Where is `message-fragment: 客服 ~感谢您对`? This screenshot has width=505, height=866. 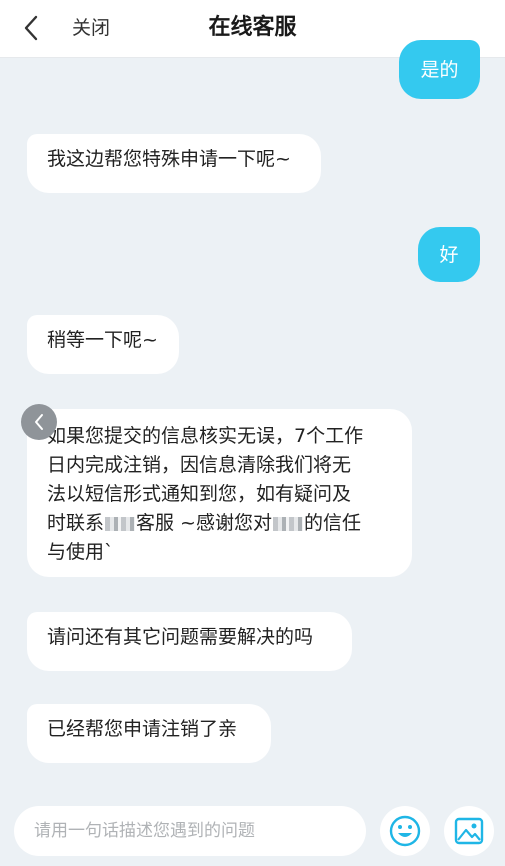 message-fragment: 客服 ~感谢您对 is located at coordinates (204, 523).